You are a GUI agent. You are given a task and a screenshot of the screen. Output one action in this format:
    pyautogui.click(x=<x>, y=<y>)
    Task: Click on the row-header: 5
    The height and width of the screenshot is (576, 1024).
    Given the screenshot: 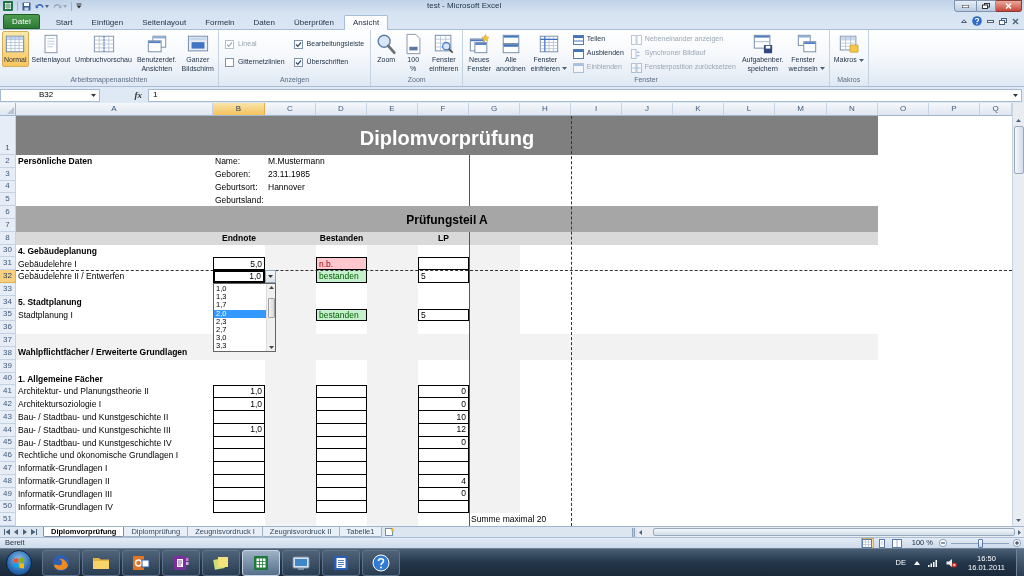 What is the action you would take?
    pyautogui.click(x=8, y=200)
    